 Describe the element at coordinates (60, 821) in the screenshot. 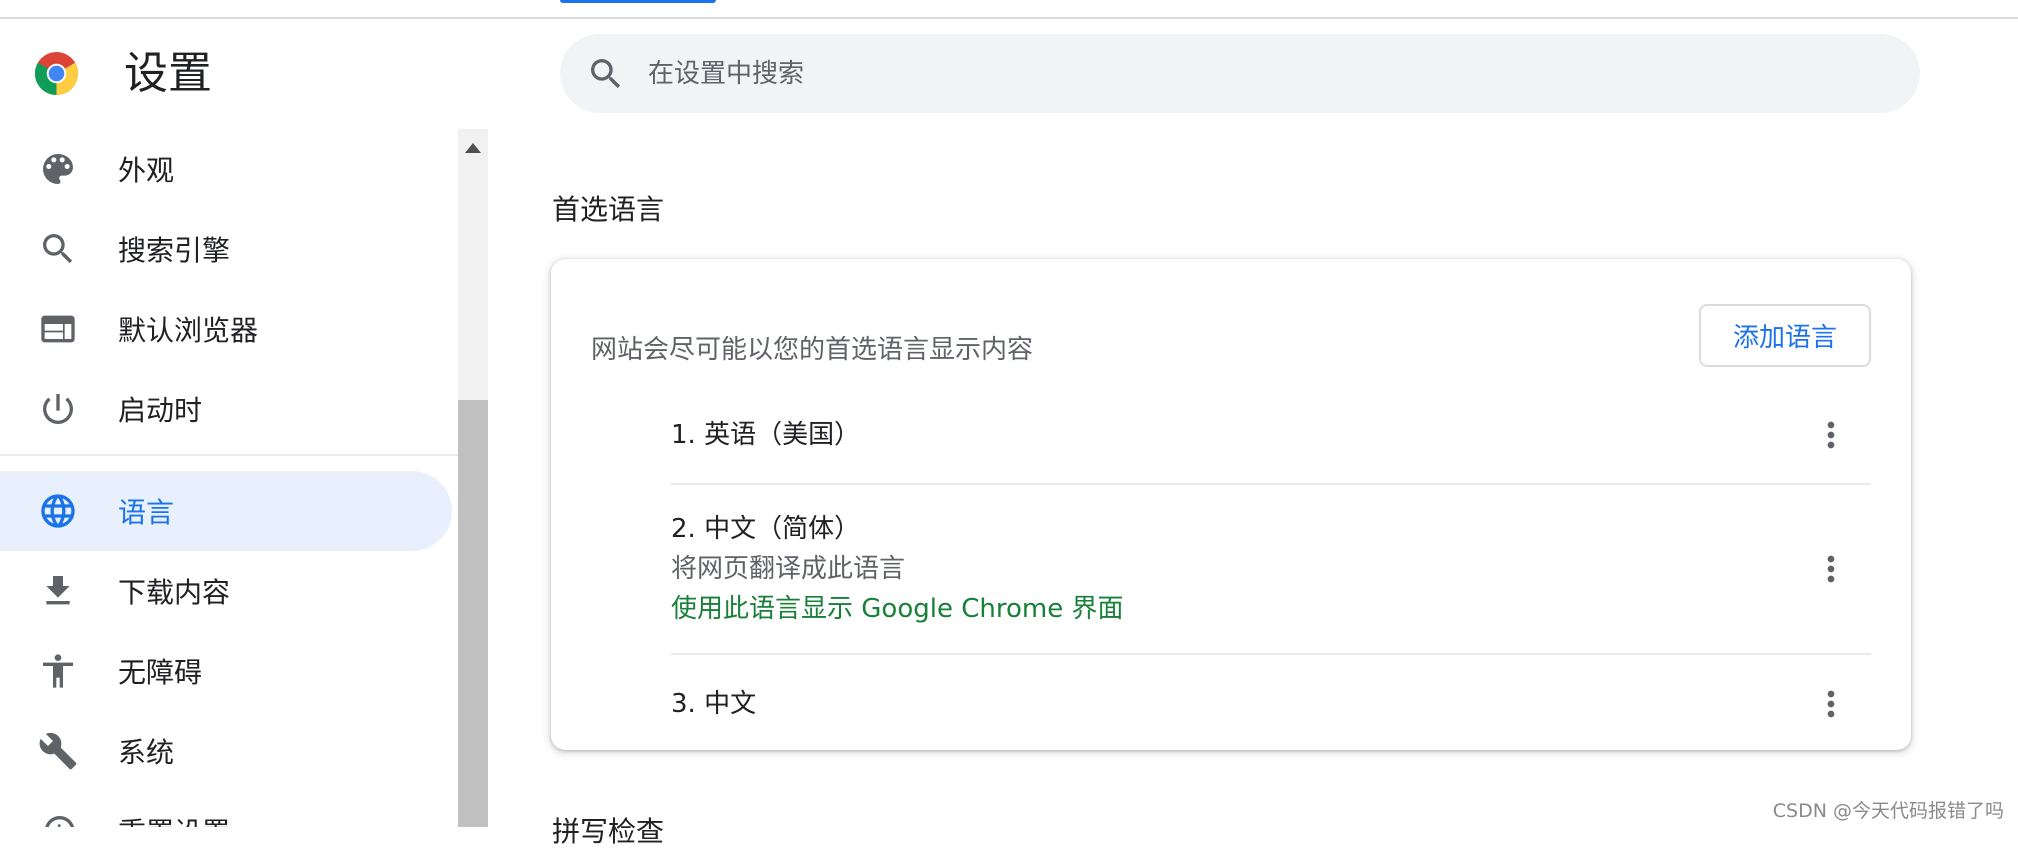

I see `reset-icon` at that location.